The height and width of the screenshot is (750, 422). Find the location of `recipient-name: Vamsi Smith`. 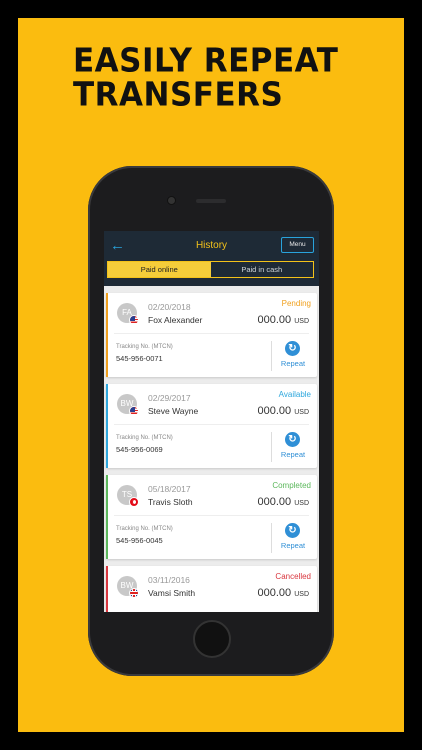

recipient-name: Vamsi Smith is located at coordinates (172, 593).